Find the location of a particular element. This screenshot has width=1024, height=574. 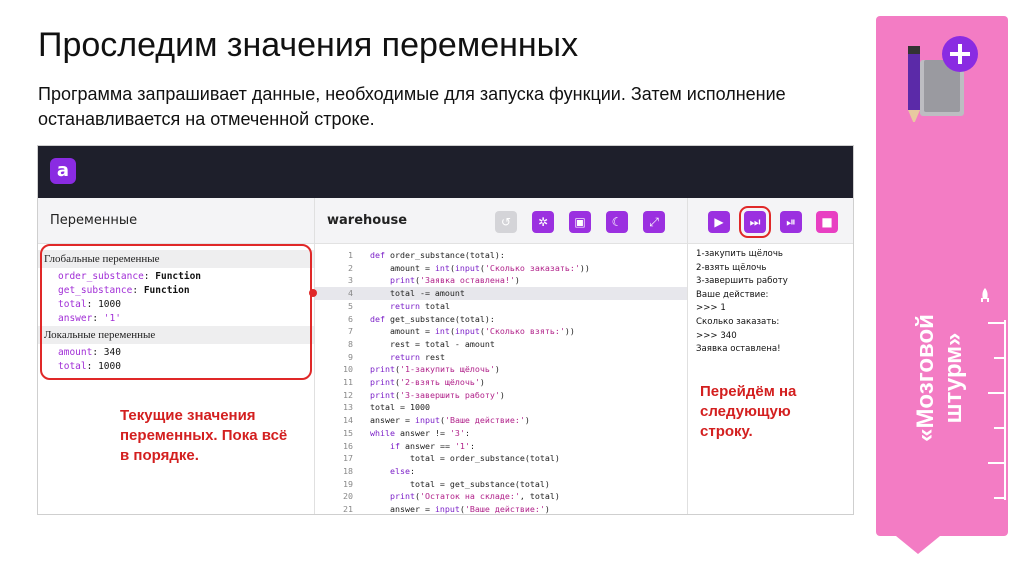

code-text: print('3-завершить работу') is located at coordinates (437, 394).